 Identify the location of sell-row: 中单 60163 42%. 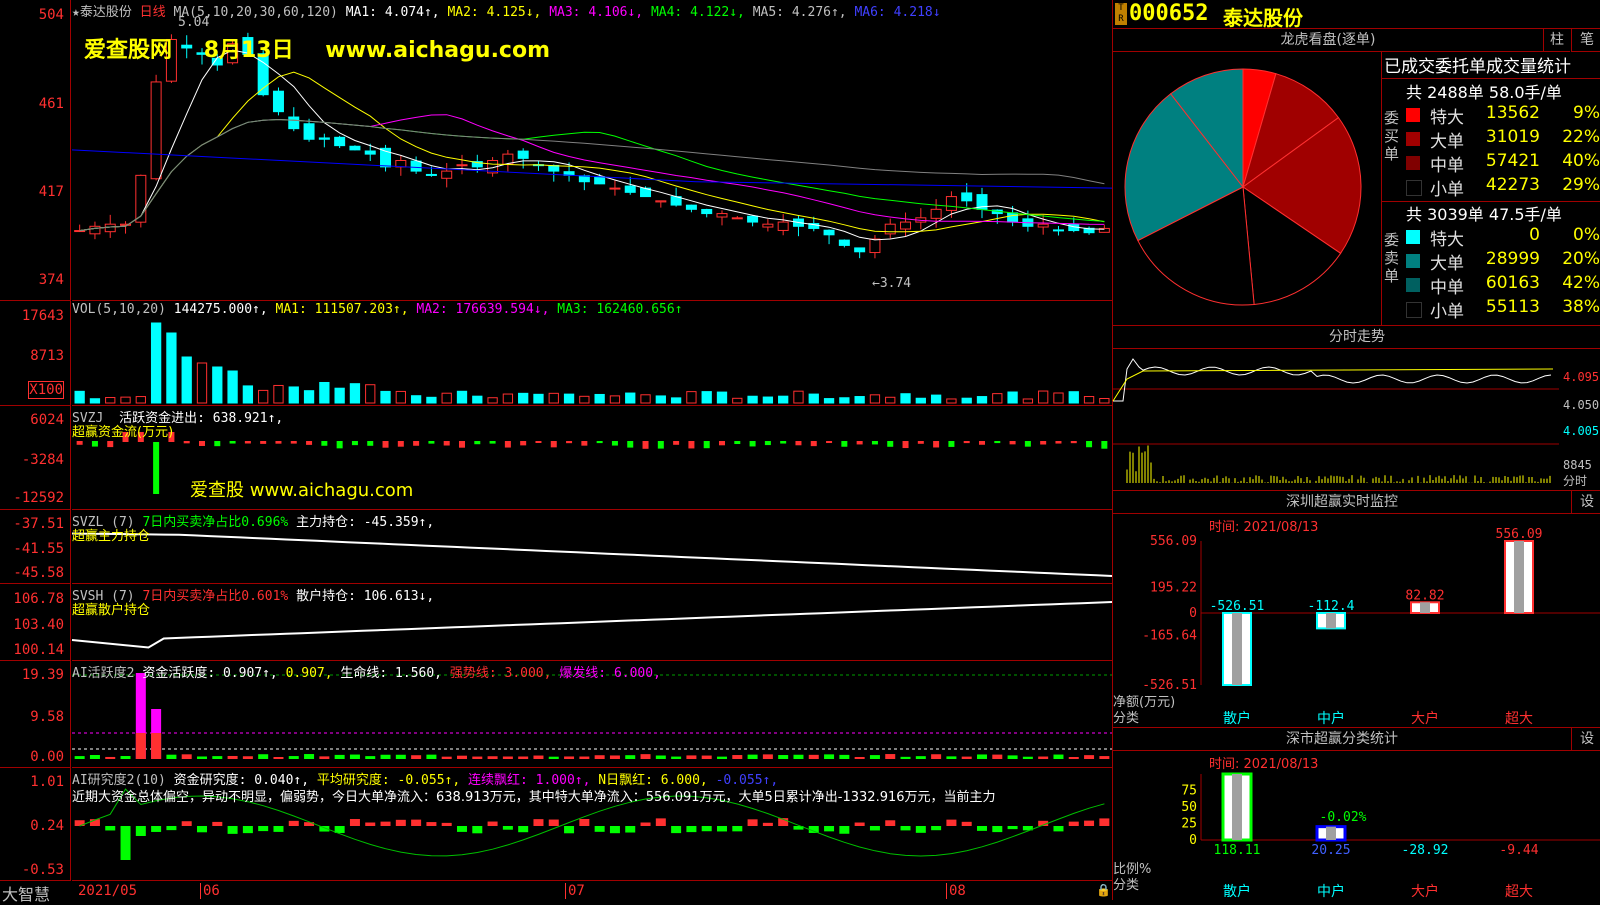
(1503, 285).